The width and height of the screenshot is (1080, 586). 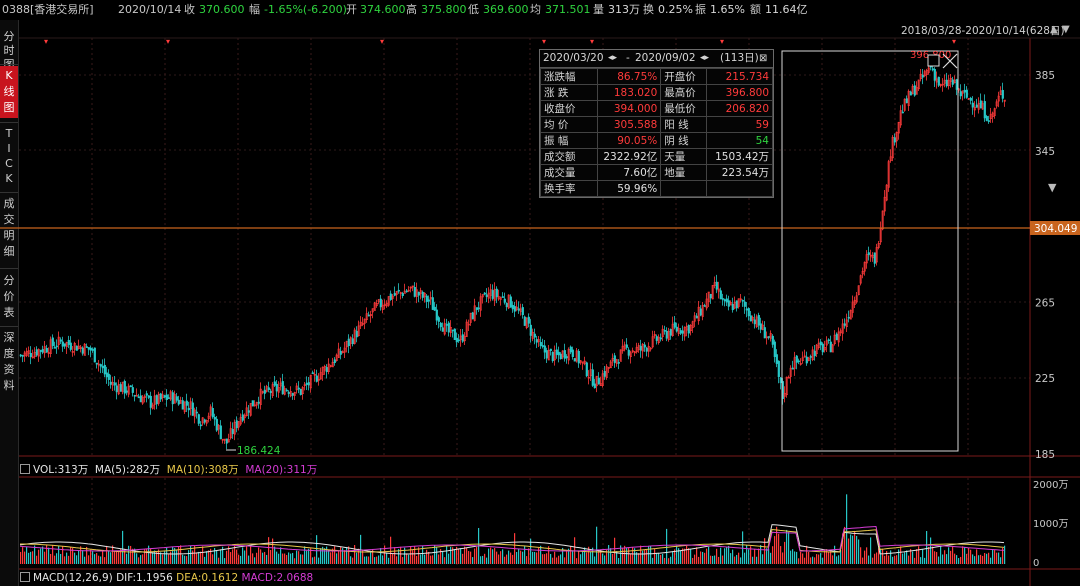 I want to click on stats-end-date: 2020/09/02, so click(x=665, y=58).